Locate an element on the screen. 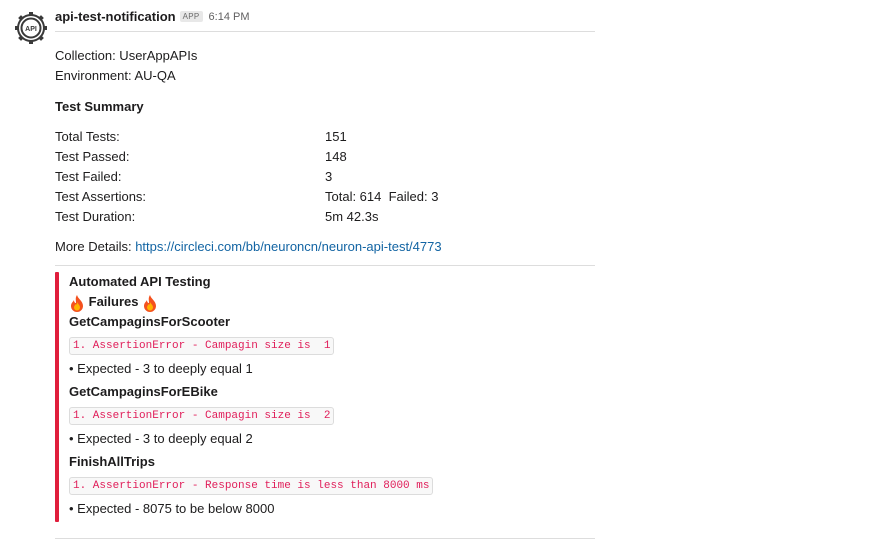 Image resolution: width=885 pixels, height=557 pixels. summary-value-assertions: Total: 614 Failed: 3 is located at coordinates (382, 196).